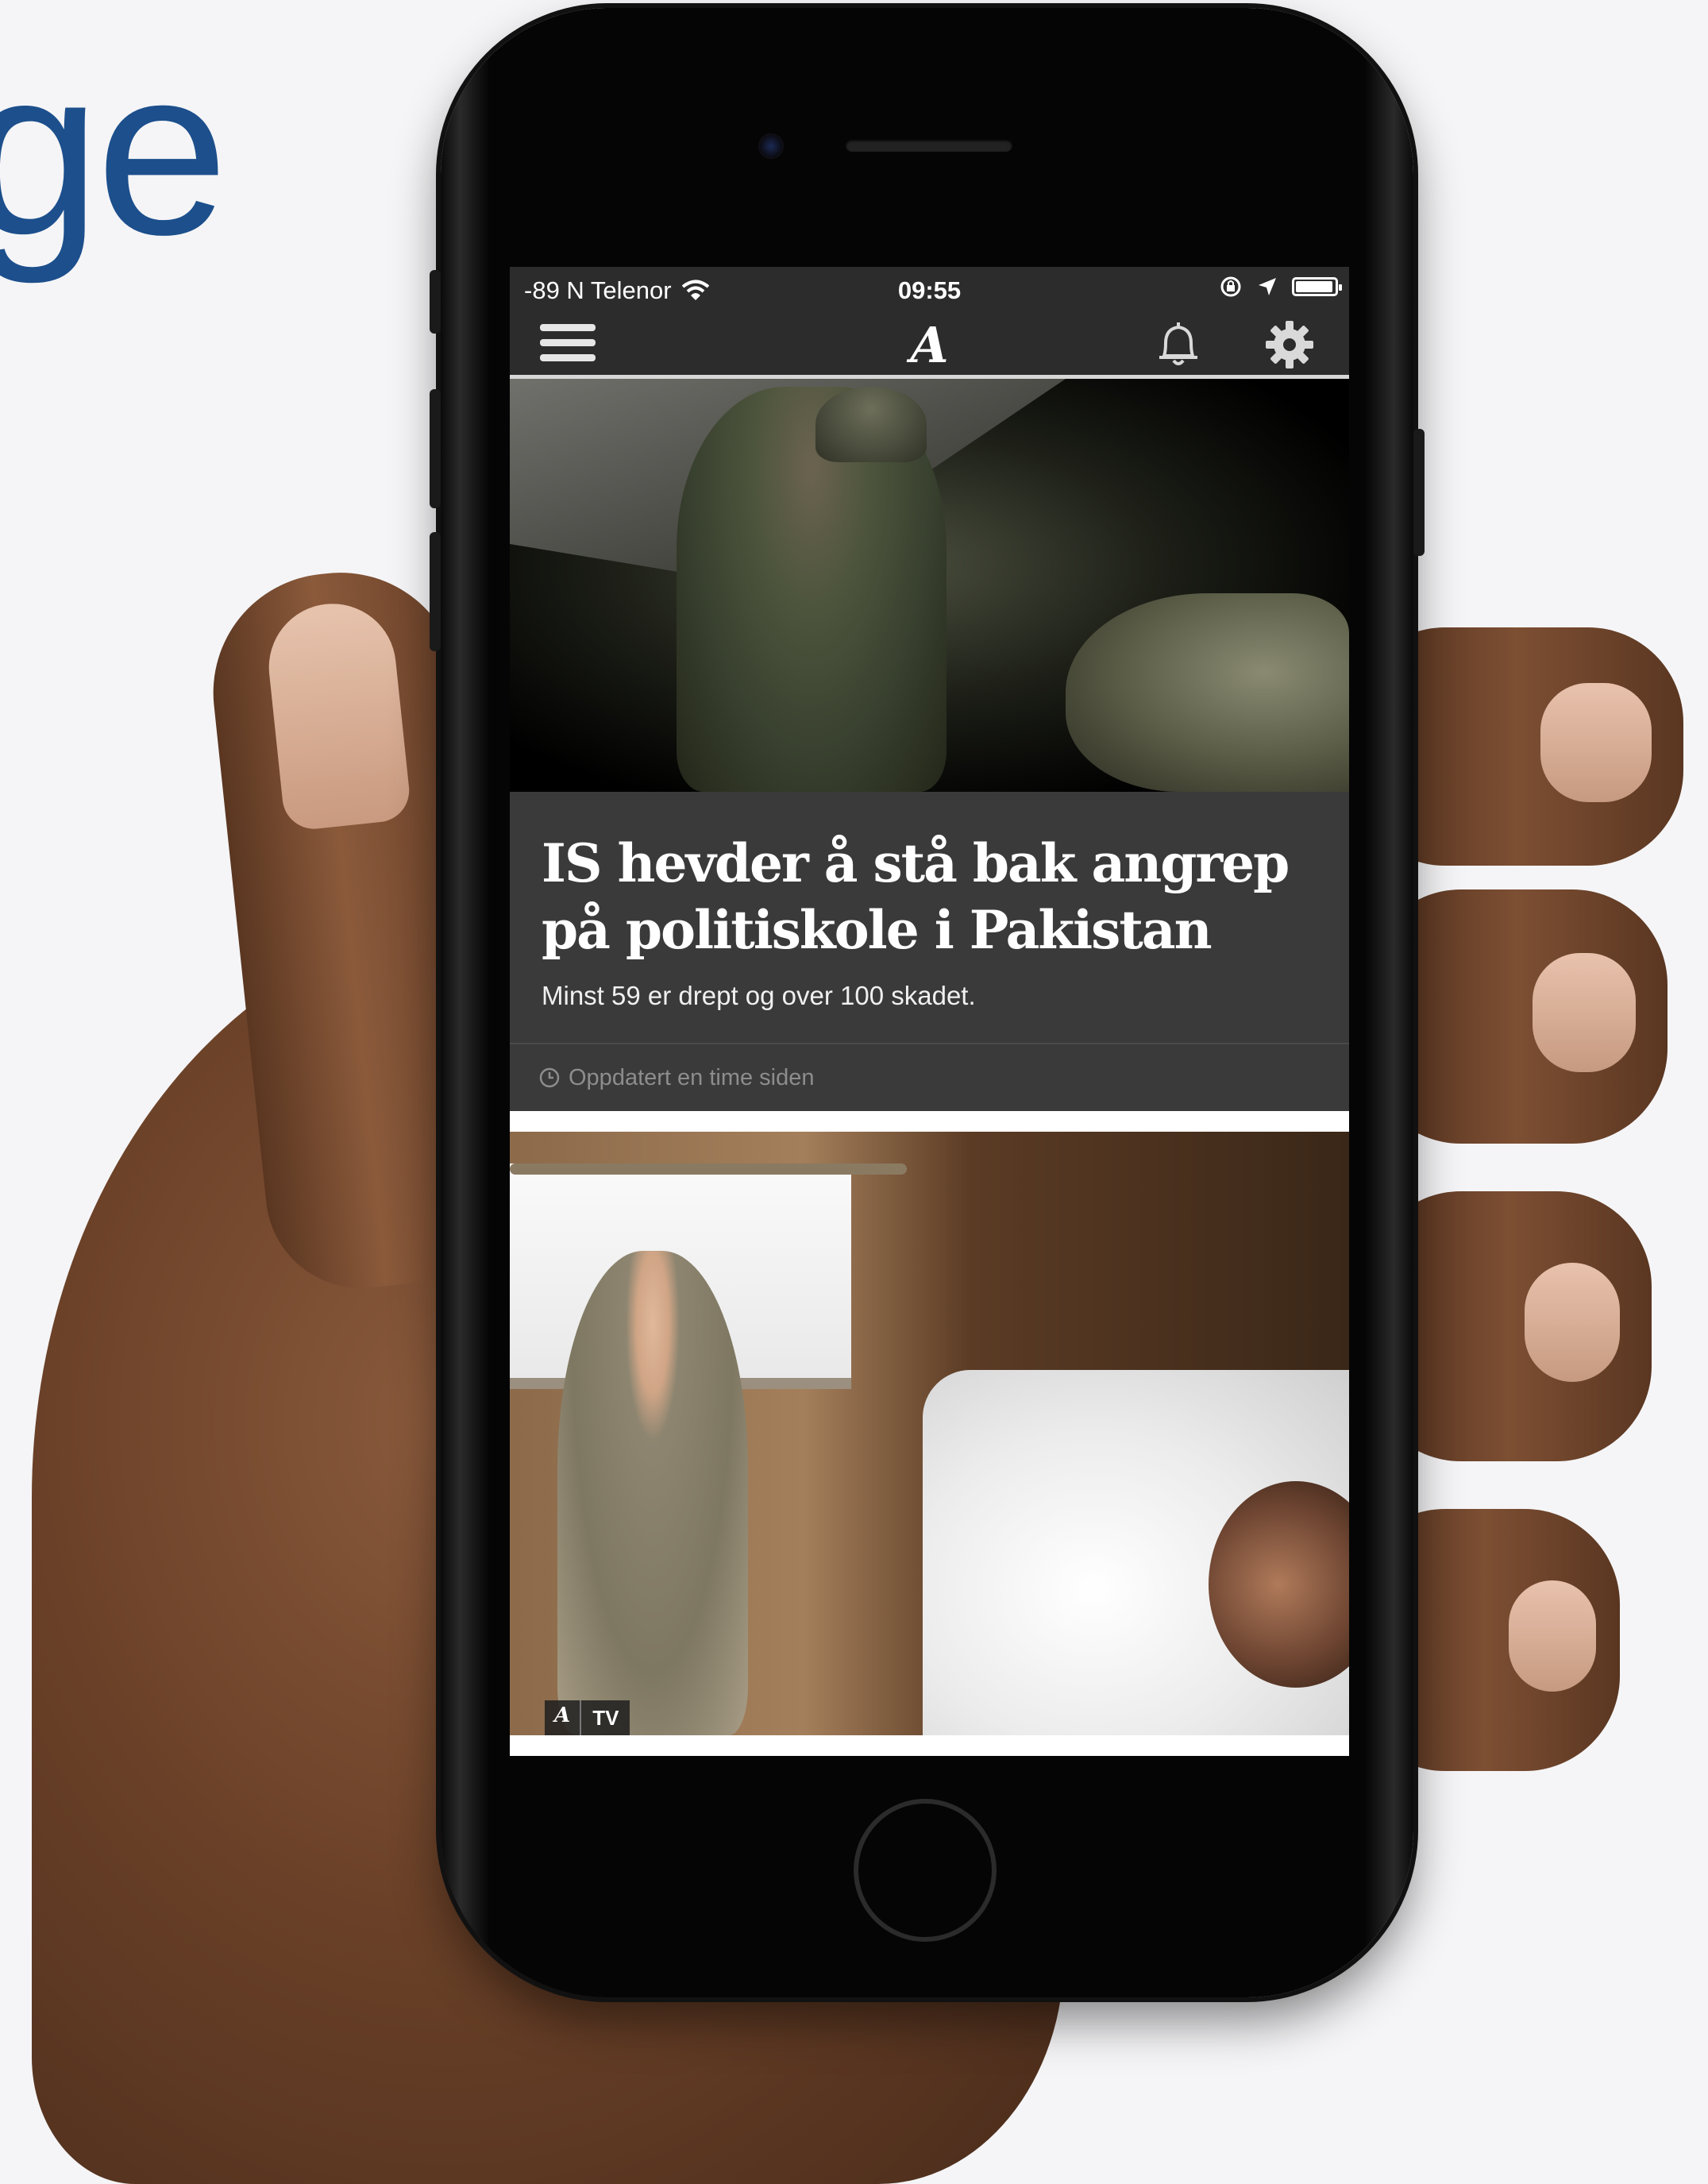 This screenshot has height=2184, width=1708. I want to click on image-rail, so click(708, 1169).